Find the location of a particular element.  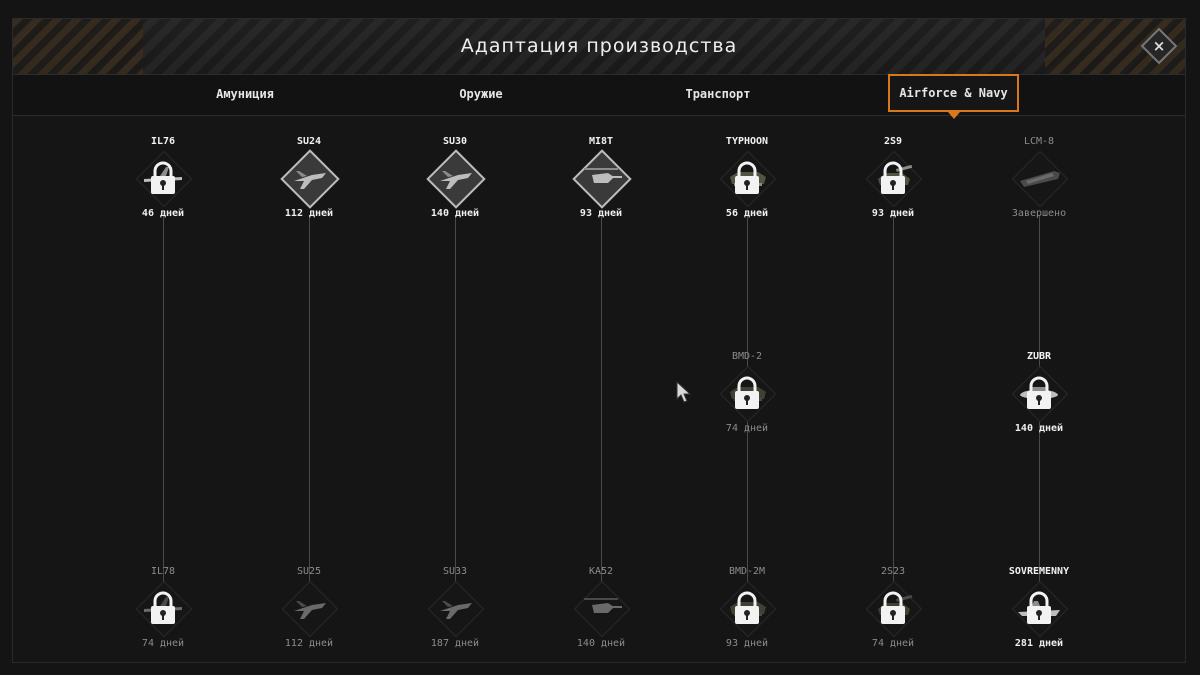

title-bar: Адаптация производства × is located at coordinates (599, 46).